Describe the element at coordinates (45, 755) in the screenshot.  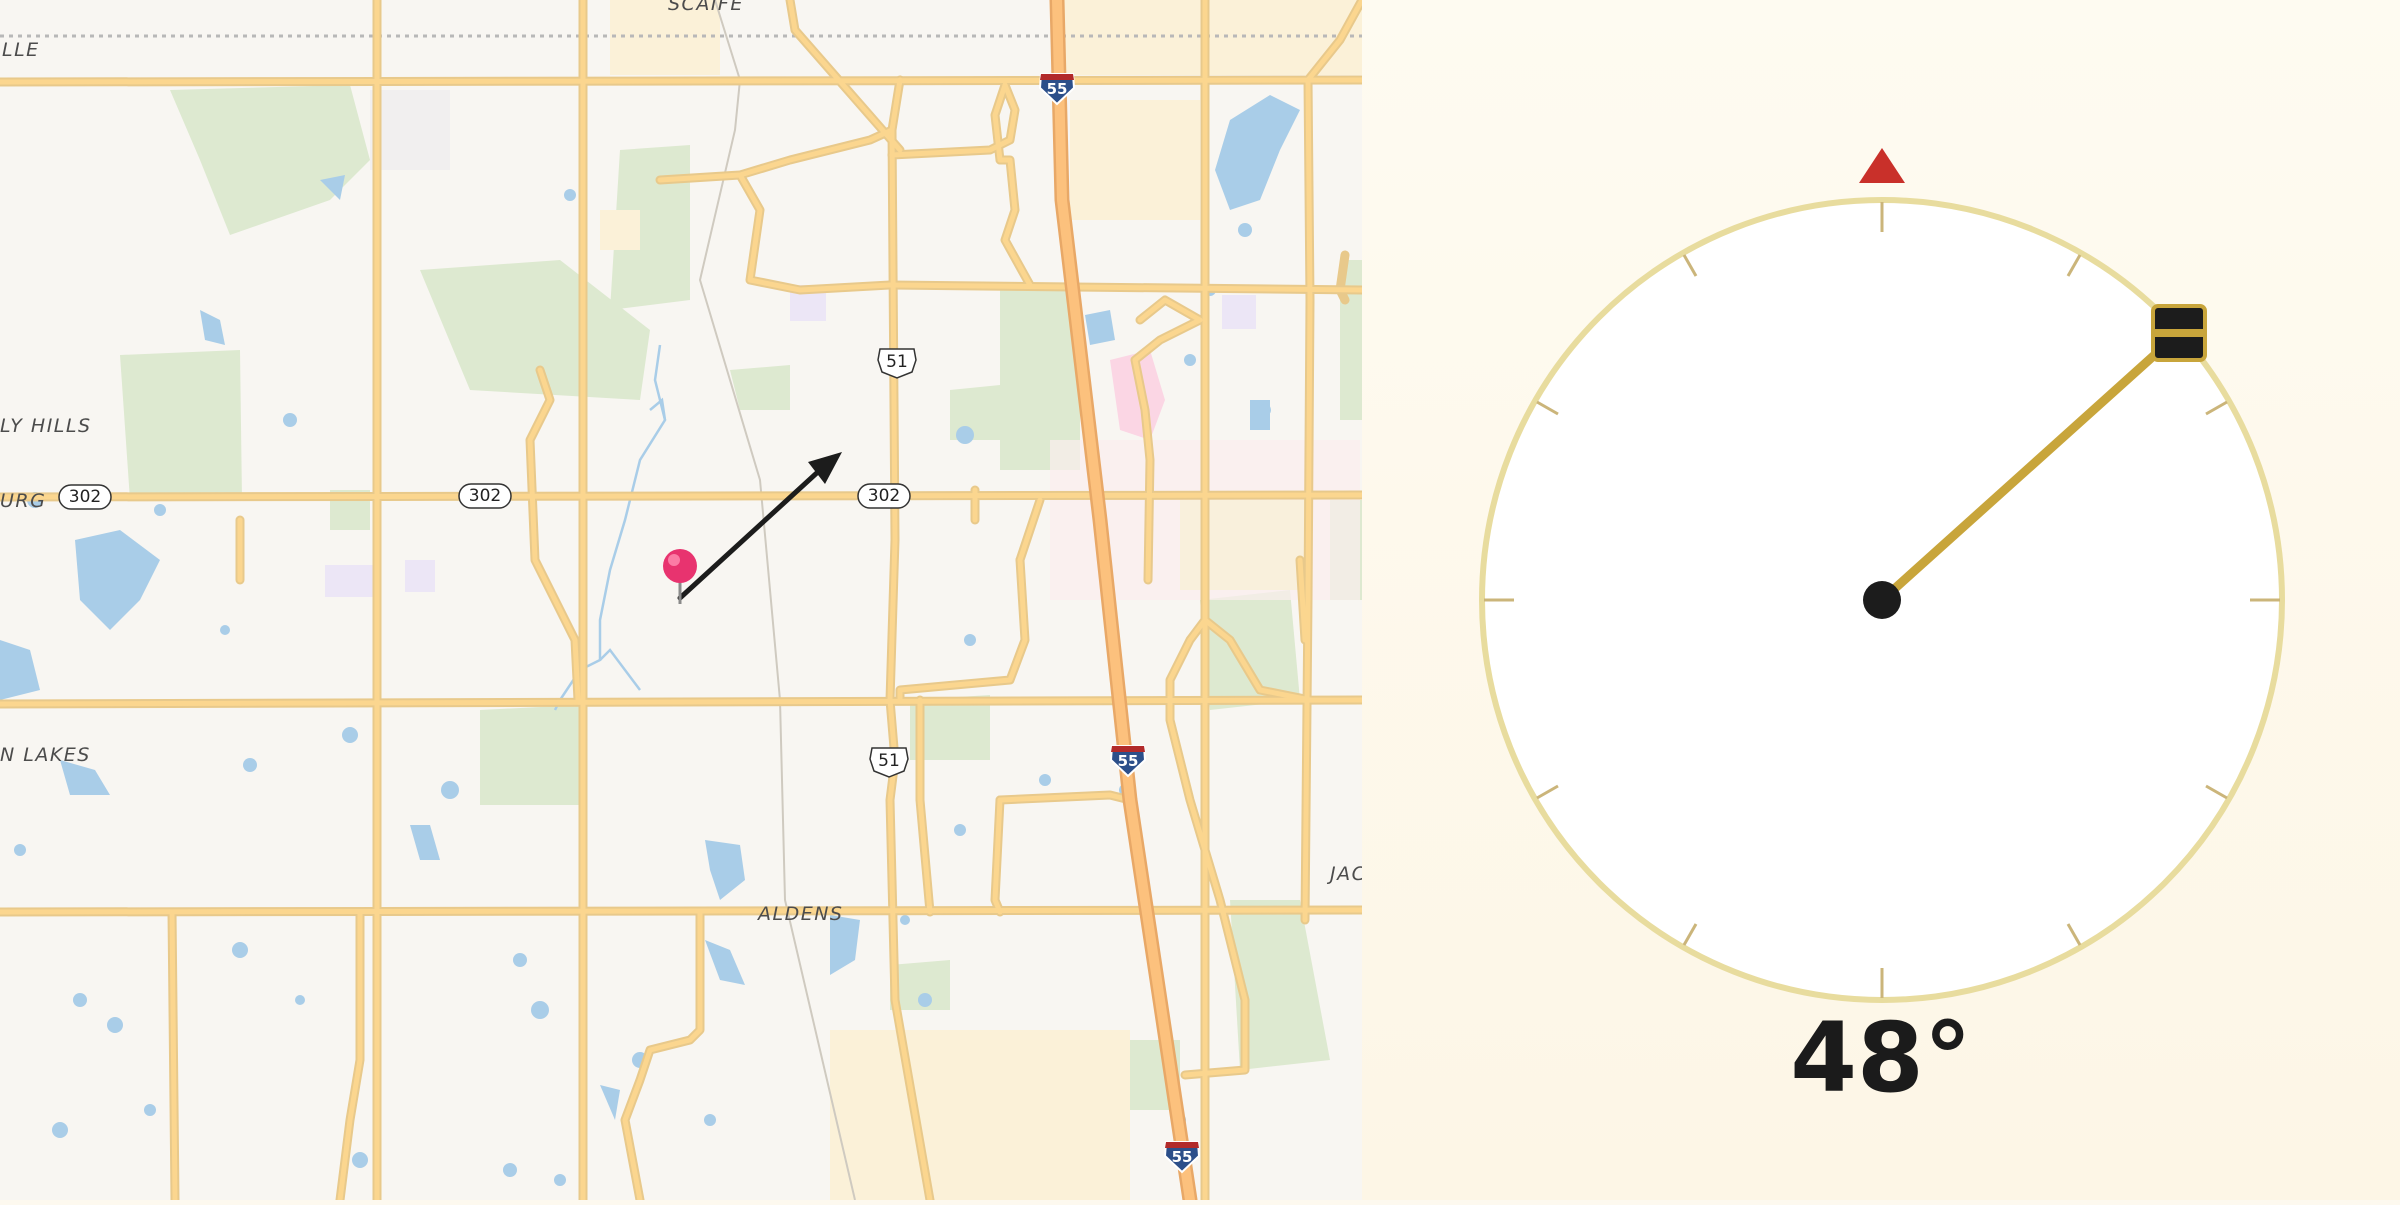
I see `place-label-n-lakes: N LAKES` at that location.